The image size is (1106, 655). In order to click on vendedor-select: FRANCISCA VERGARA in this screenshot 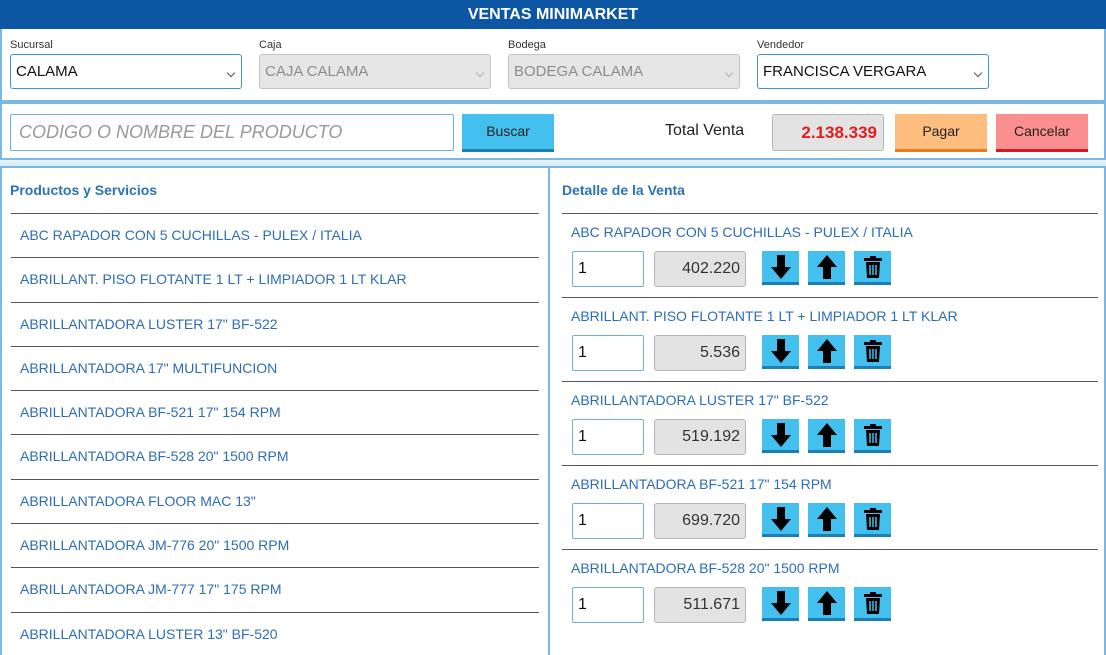, I will do `click(873, 71)`.